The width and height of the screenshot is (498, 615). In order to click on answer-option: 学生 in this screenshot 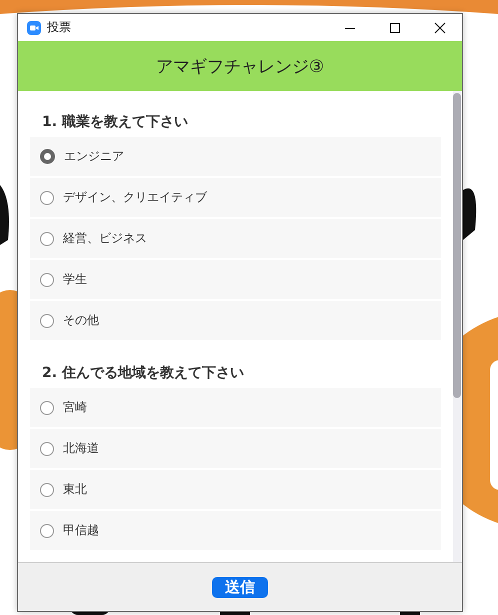, I will do `click(235, 279)`.